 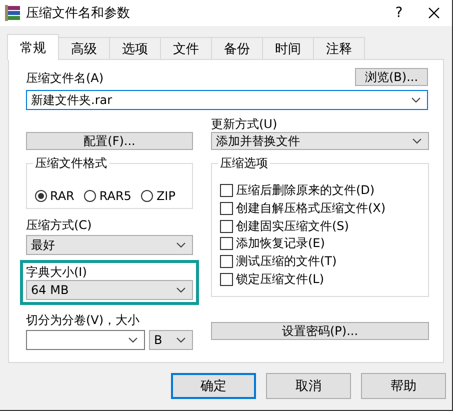 What do you see at coordinates (213, 386) in the screenshot?
I see `dialog-button: 确定` at bounding box center [213, 386].